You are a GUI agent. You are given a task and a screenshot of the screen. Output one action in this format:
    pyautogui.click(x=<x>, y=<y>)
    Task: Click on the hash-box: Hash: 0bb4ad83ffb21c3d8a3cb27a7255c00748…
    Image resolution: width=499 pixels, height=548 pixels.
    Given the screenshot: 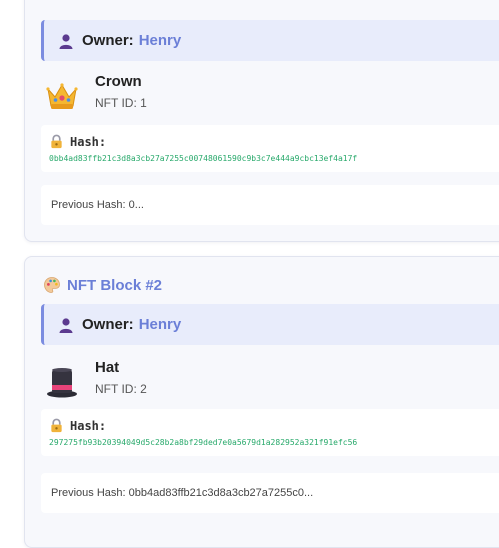 What is the action you would take?
    pyautogui.click(x=270, y=148)
    